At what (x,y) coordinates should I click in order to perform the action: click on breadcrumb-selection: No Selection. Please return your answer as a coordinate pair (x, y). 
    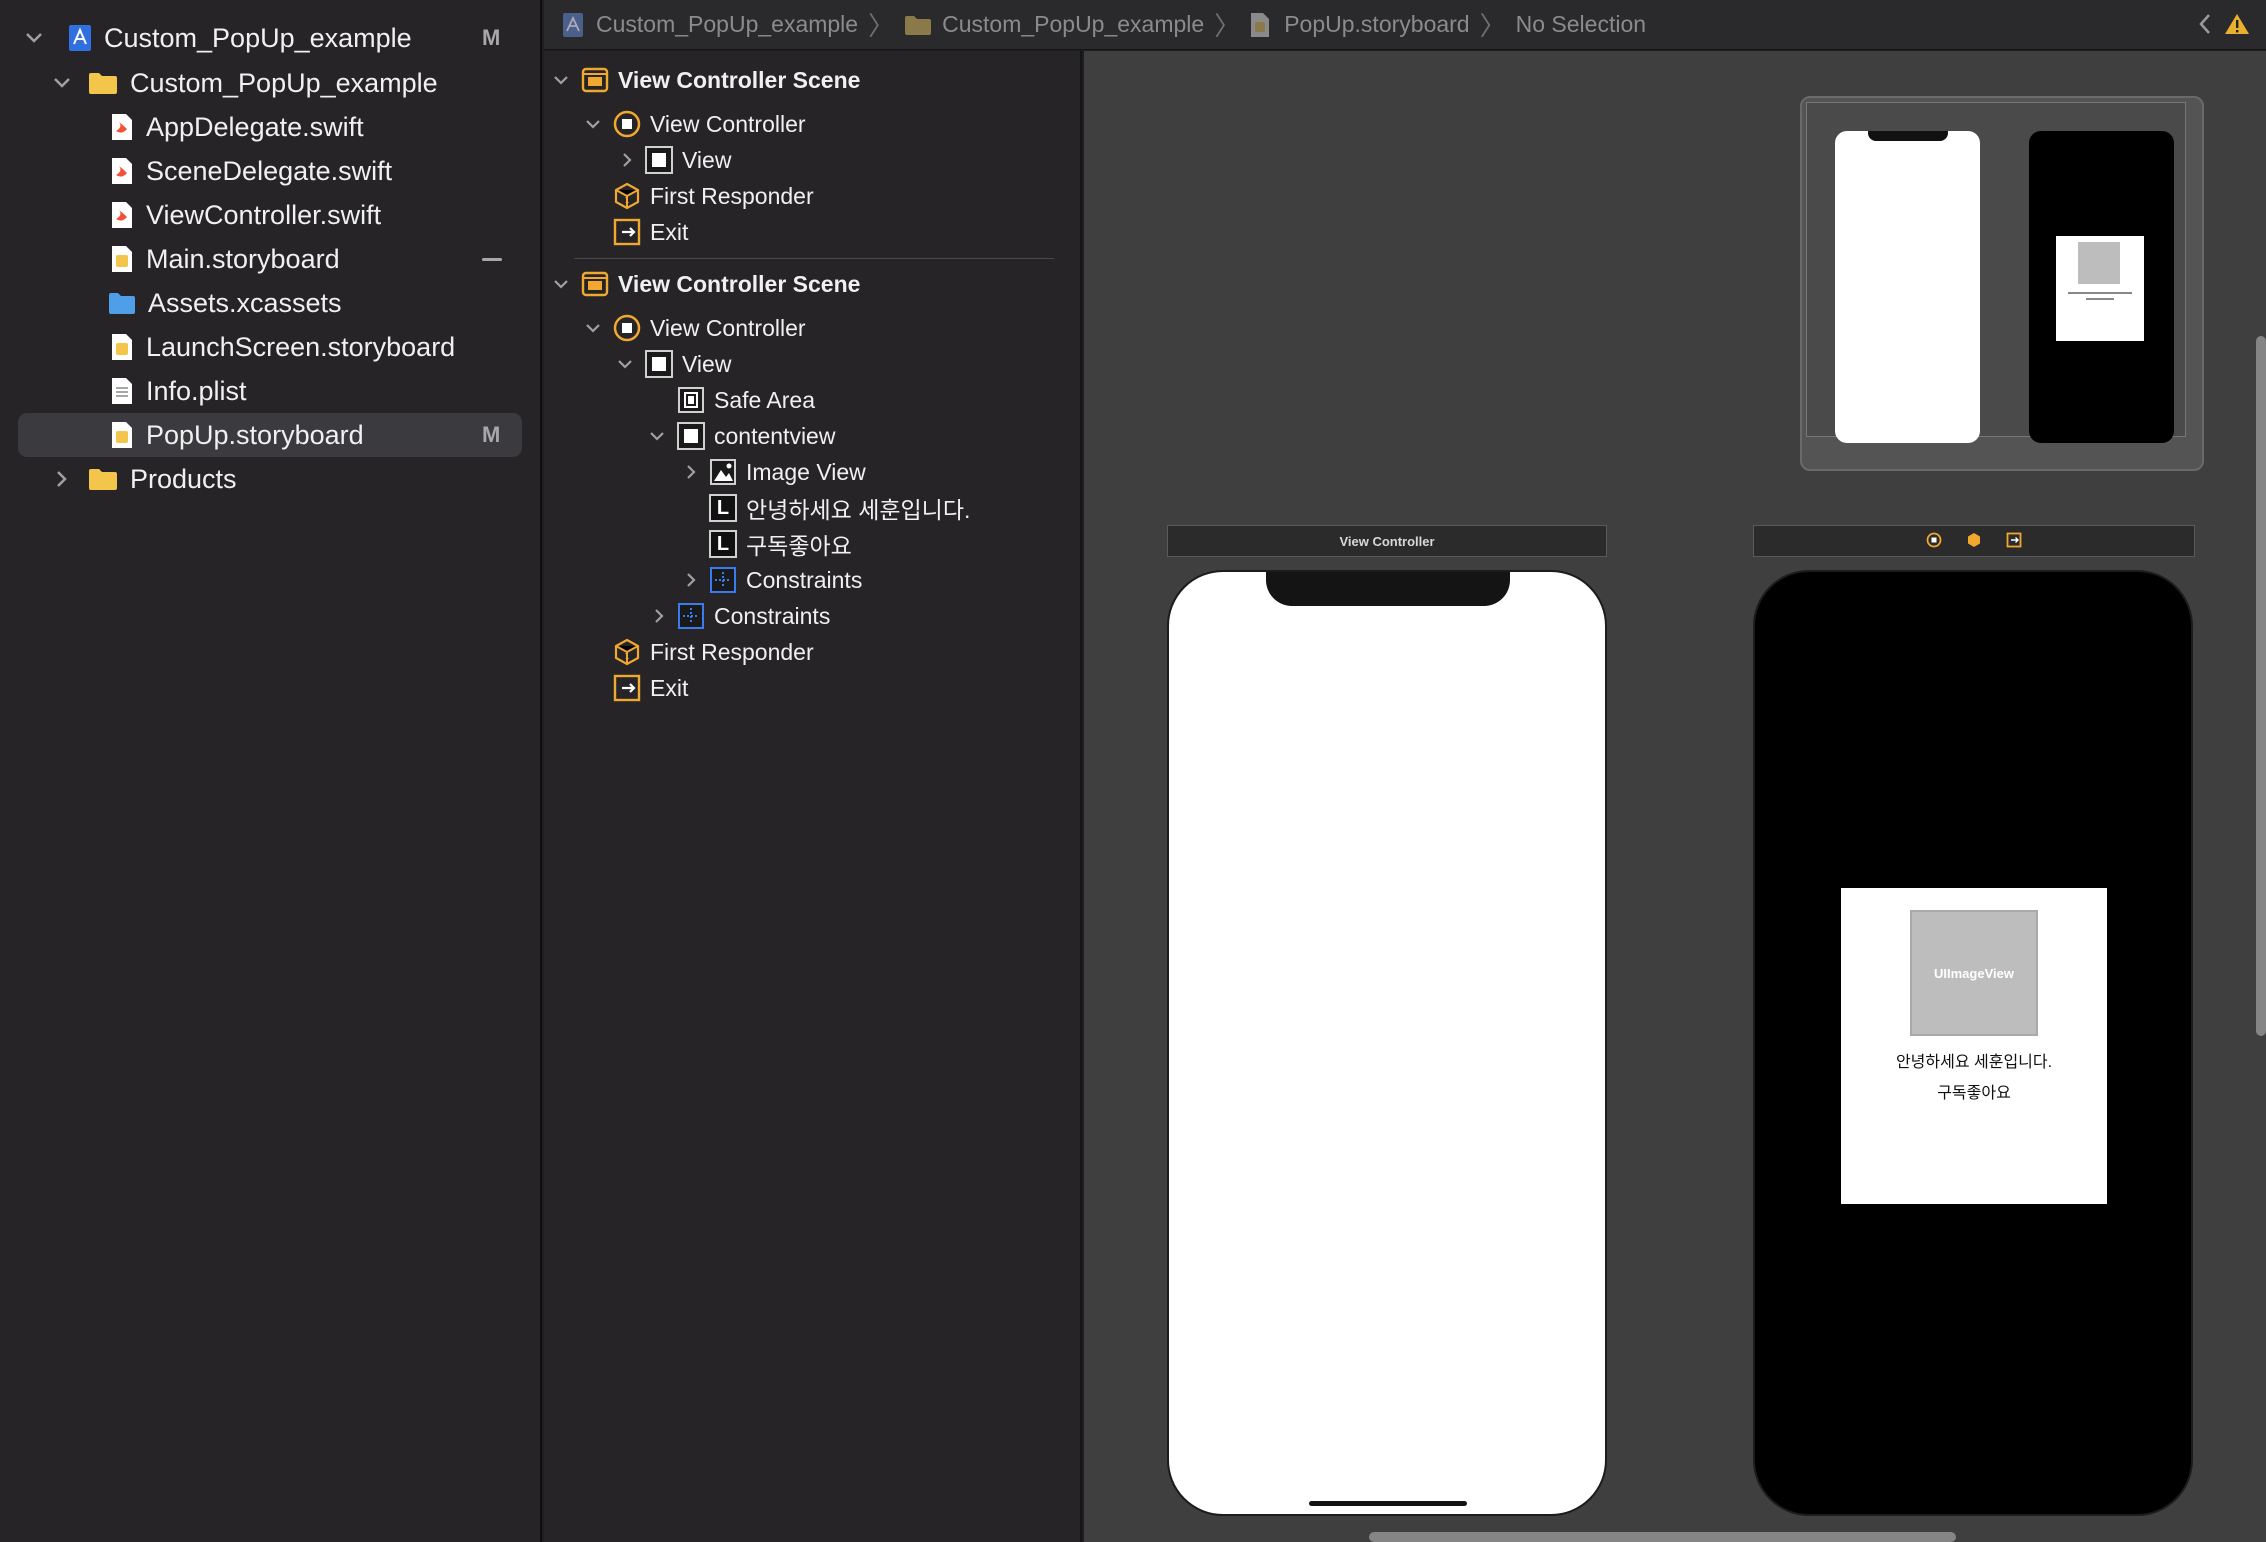
    Looking at the image, I should click on (1581, 24).